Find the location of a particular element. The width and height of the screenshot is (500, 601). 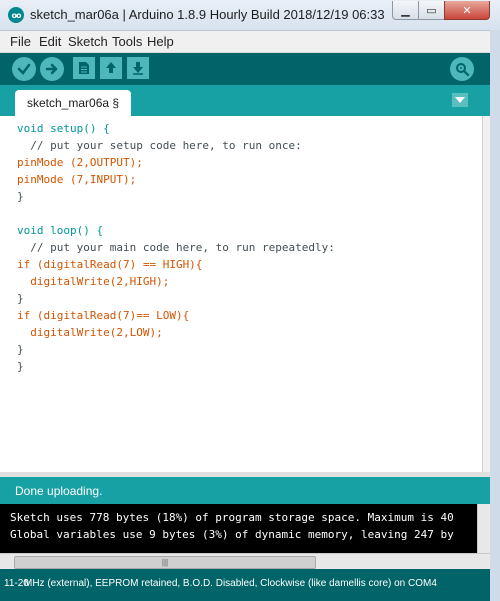

code-line: if (digitalRead(7)== LOW){ is located at coordinates (103, 315).